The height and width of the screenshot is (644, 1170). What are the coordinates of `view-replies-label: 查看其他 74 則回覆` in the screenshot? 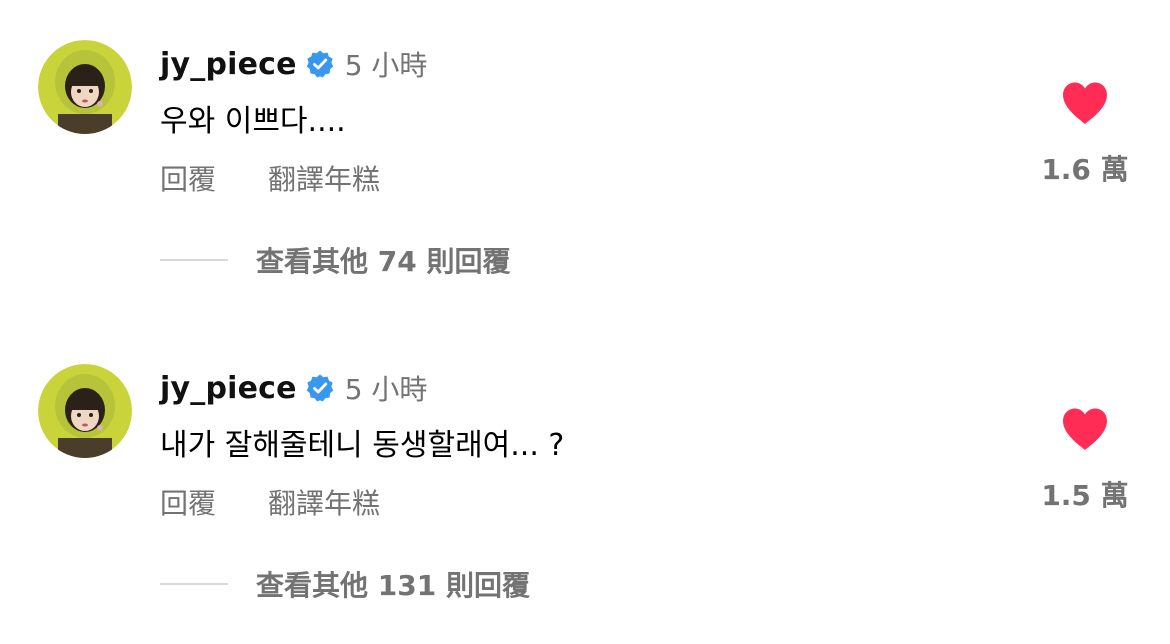 It's located at (383, 261).